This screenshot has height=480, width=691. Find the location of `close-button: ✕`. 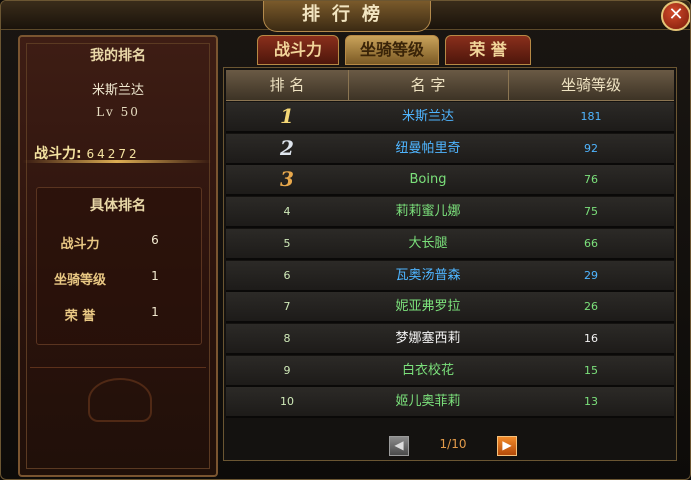

close-button: ✕ is located at coordinates (675, 16).